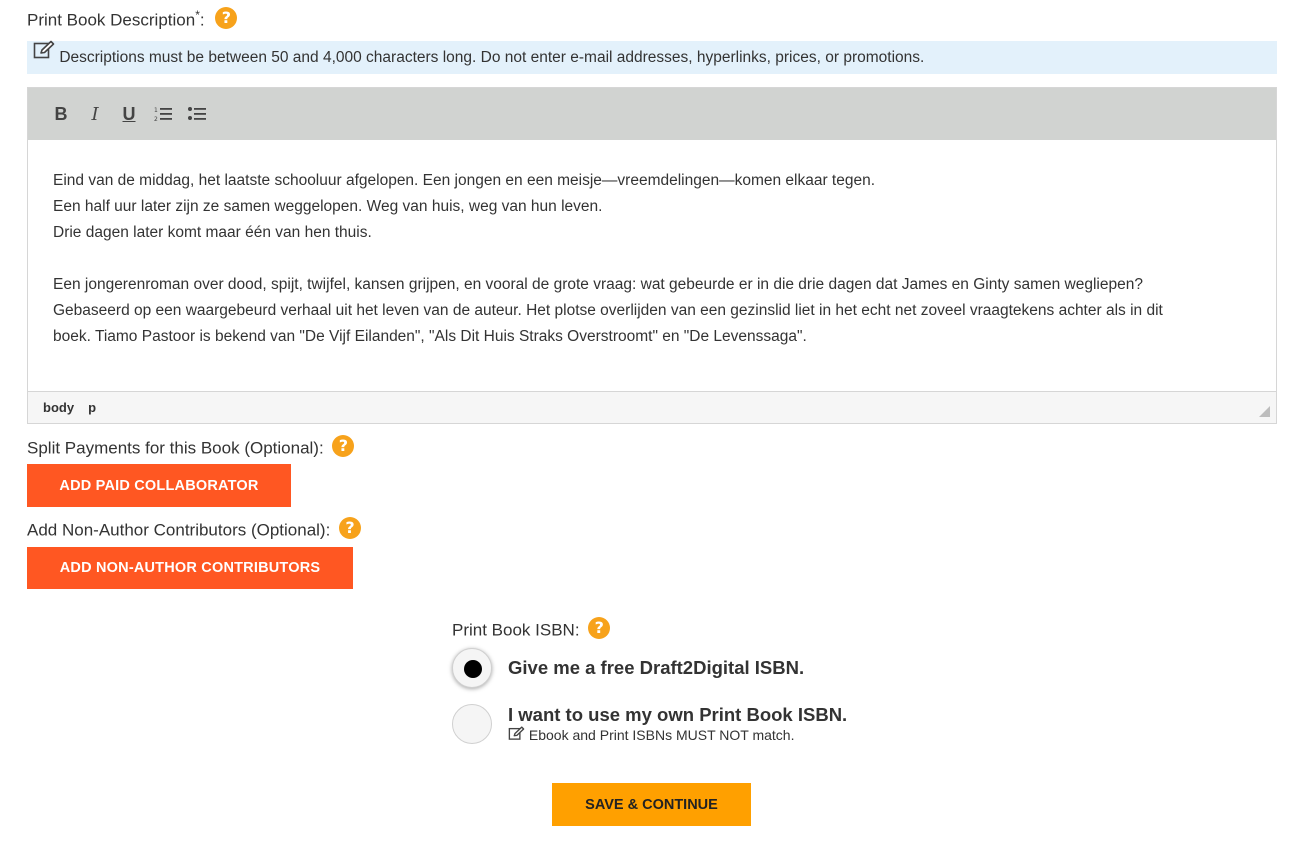  I want to click on numbered-list-button: 1 2, so click(163, 114).